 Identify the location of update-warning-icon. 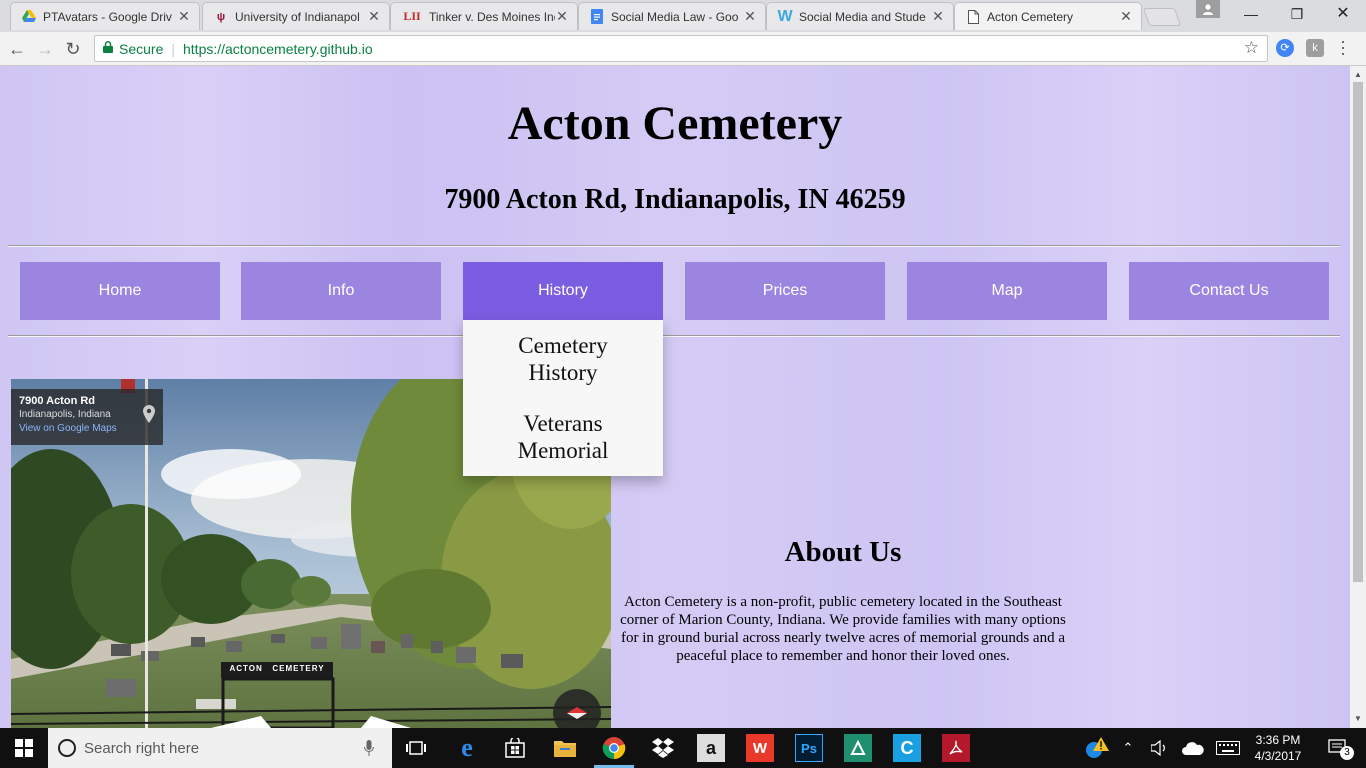
(1097, 748).